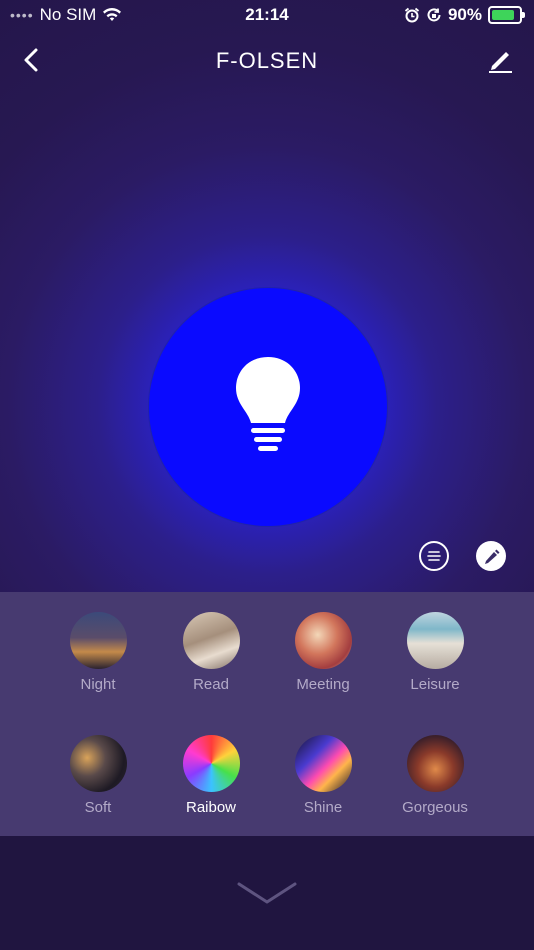 This screenshot has width=534, height=950. I want to click on alarm-icon, so click(412, 15).